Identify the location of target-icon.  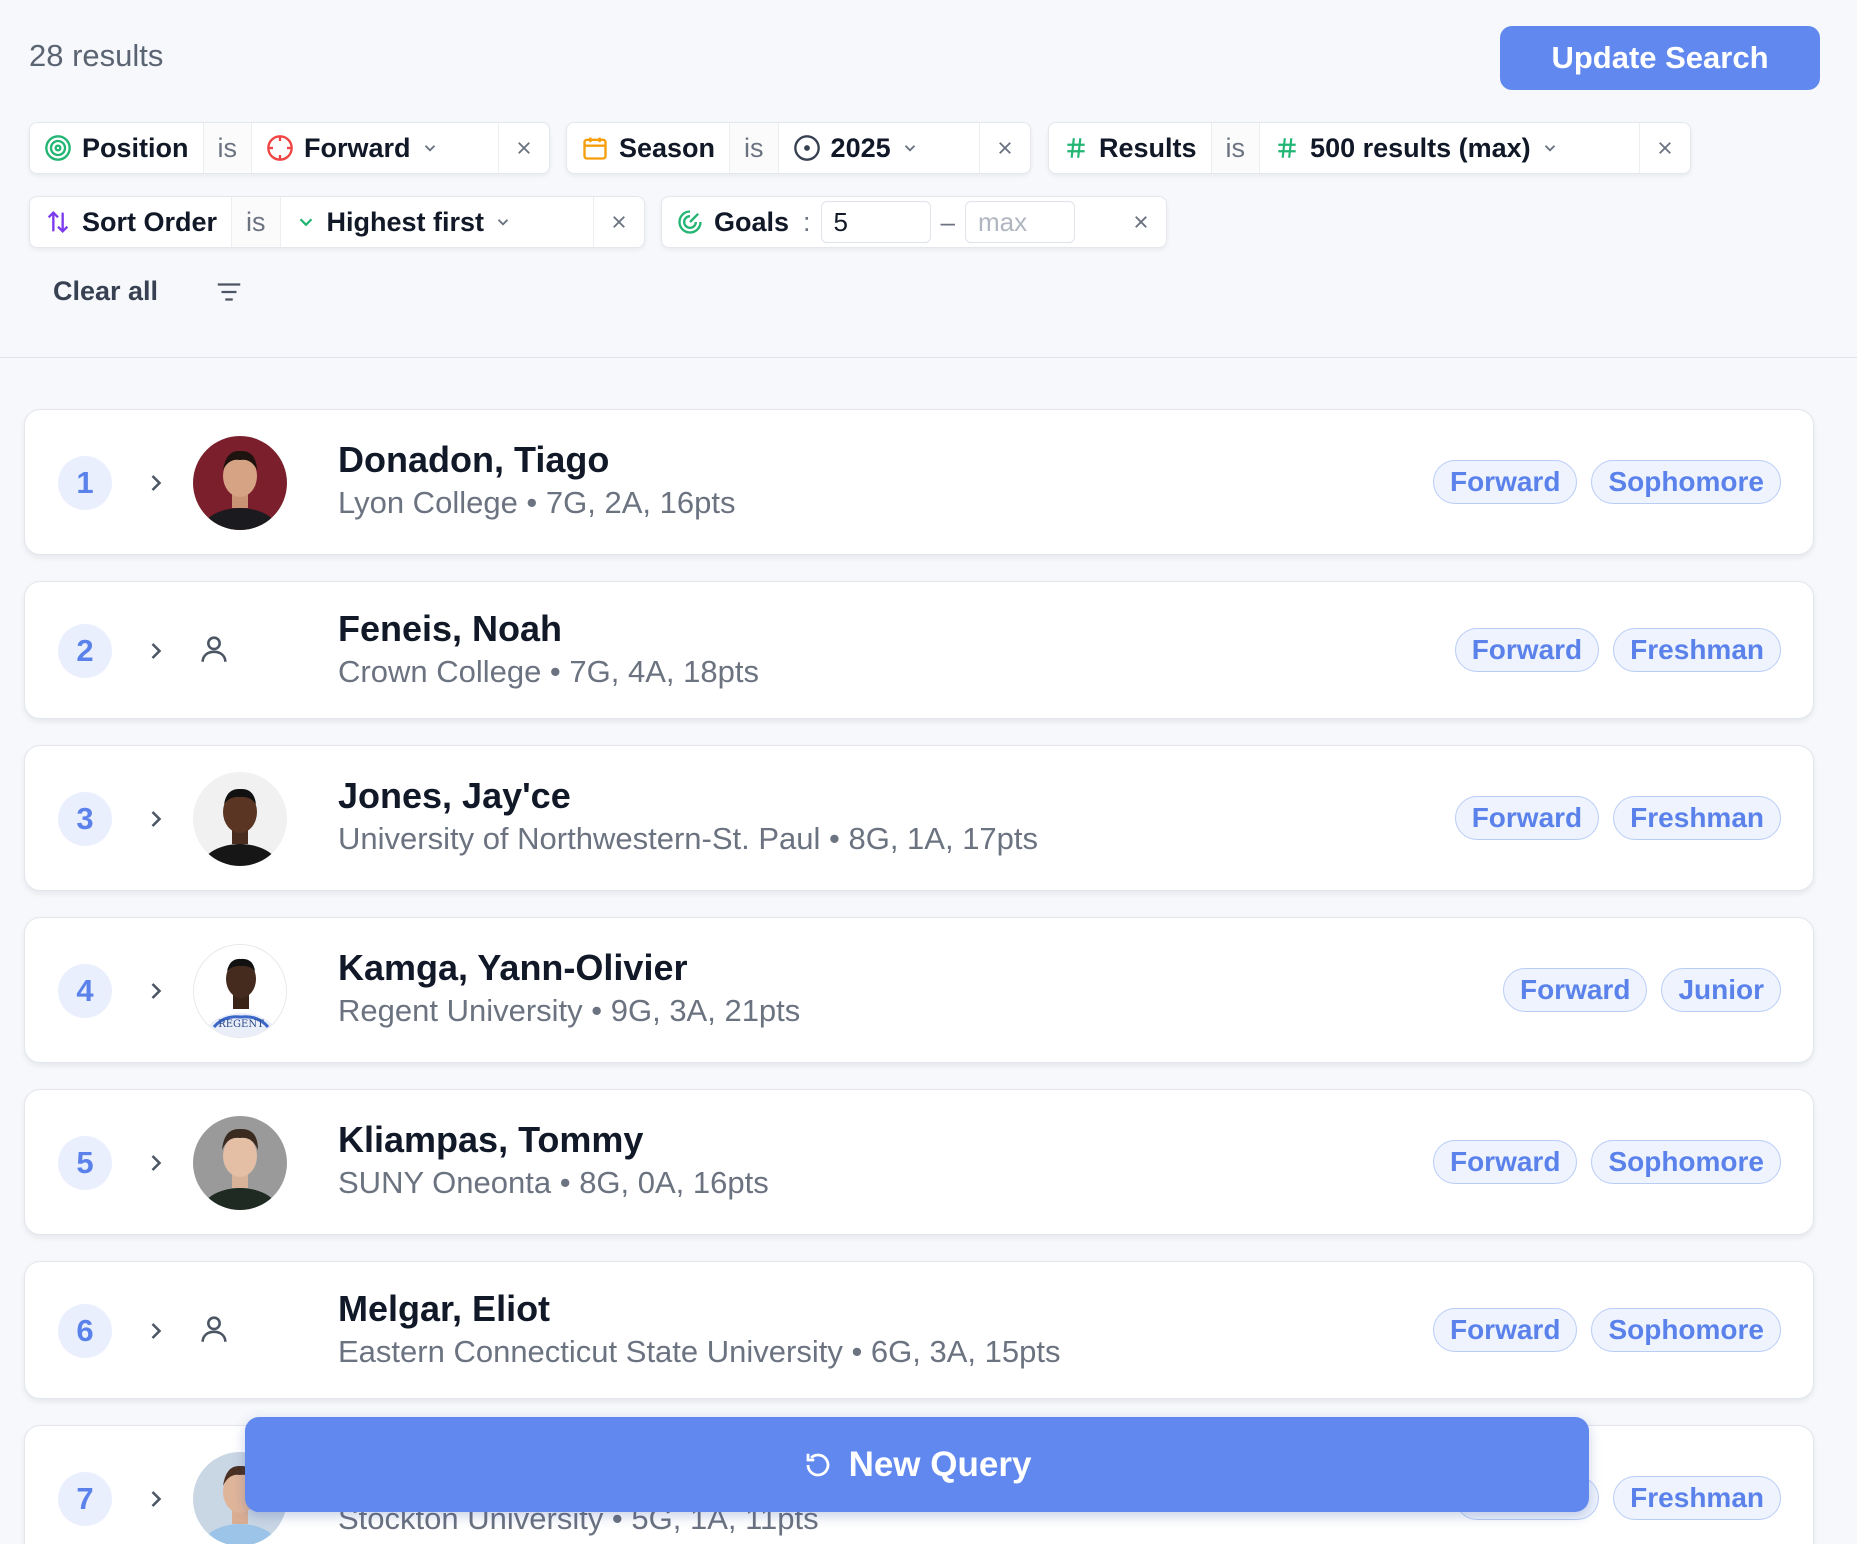
(58, 148).